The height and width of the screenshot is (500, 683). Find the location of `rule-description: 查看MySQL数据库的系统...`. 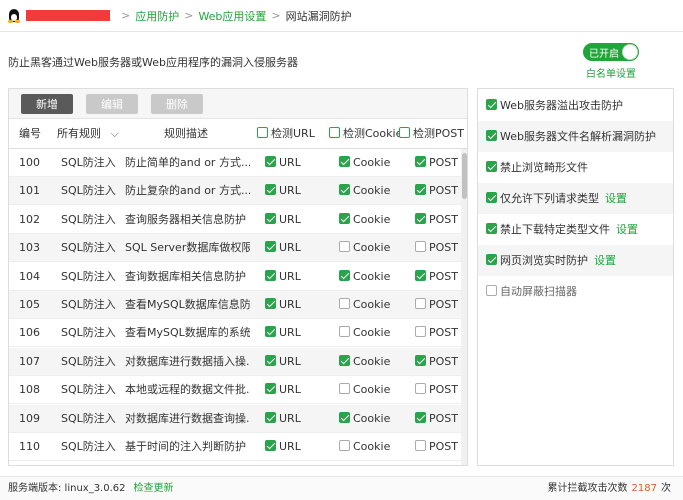

rule-description: 查看MySQL数据库的系统... is located at coordinates (187, 333).